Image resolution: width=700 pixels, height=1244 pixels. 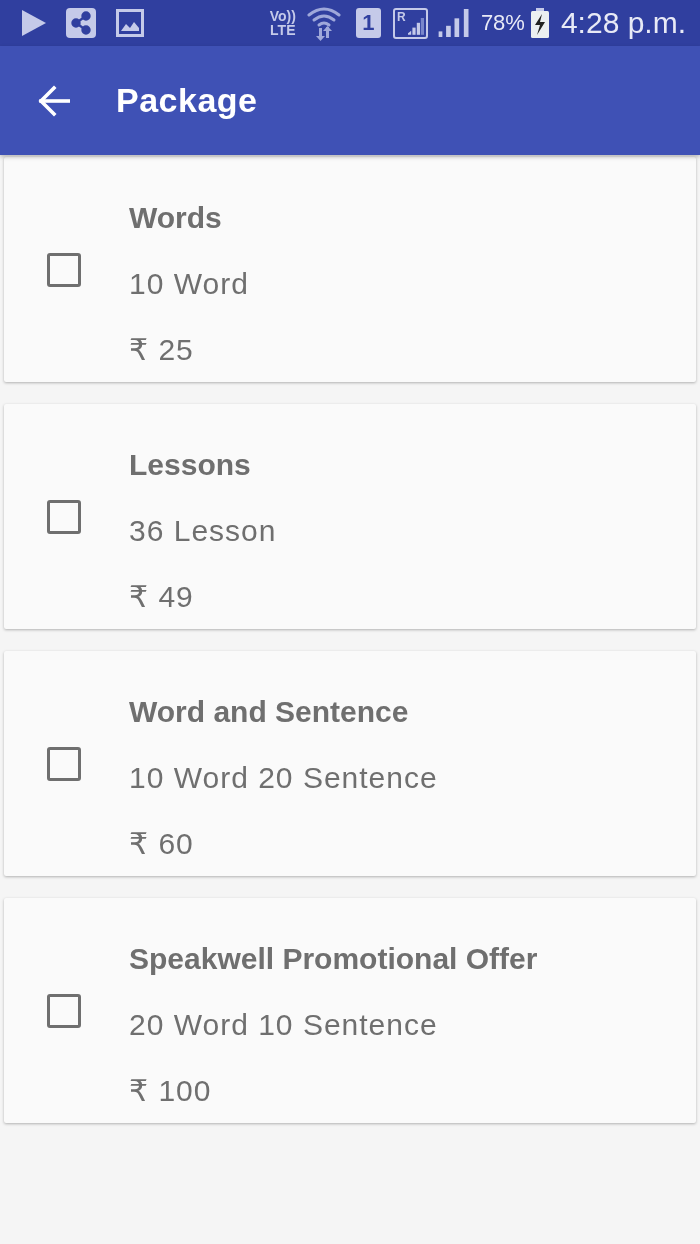 What do you see at coordinates (81, 23) in the screenshot?
I see `share-icon` at bounding box center [81, 23].